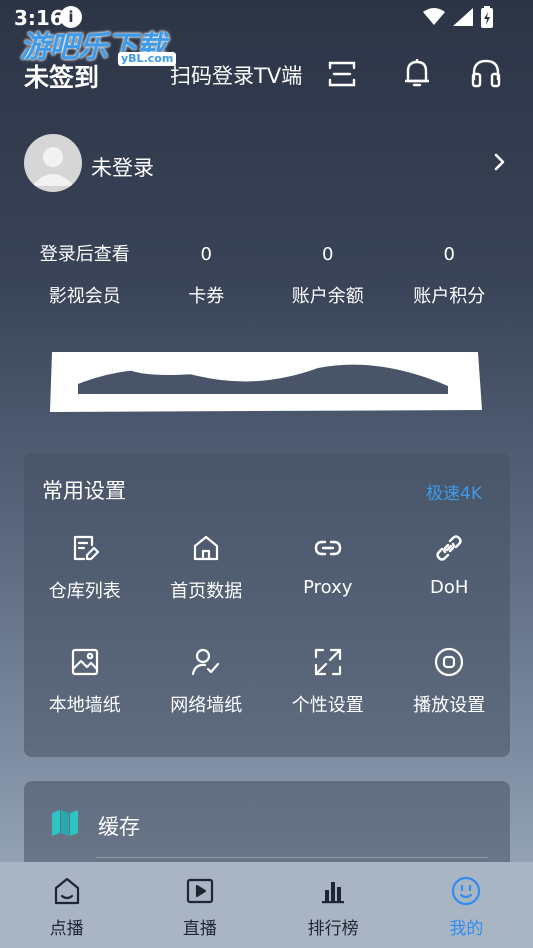 This screenshot has width=533, height=948. I want to click on setting-proxy: Proxy, so click(328, 575).